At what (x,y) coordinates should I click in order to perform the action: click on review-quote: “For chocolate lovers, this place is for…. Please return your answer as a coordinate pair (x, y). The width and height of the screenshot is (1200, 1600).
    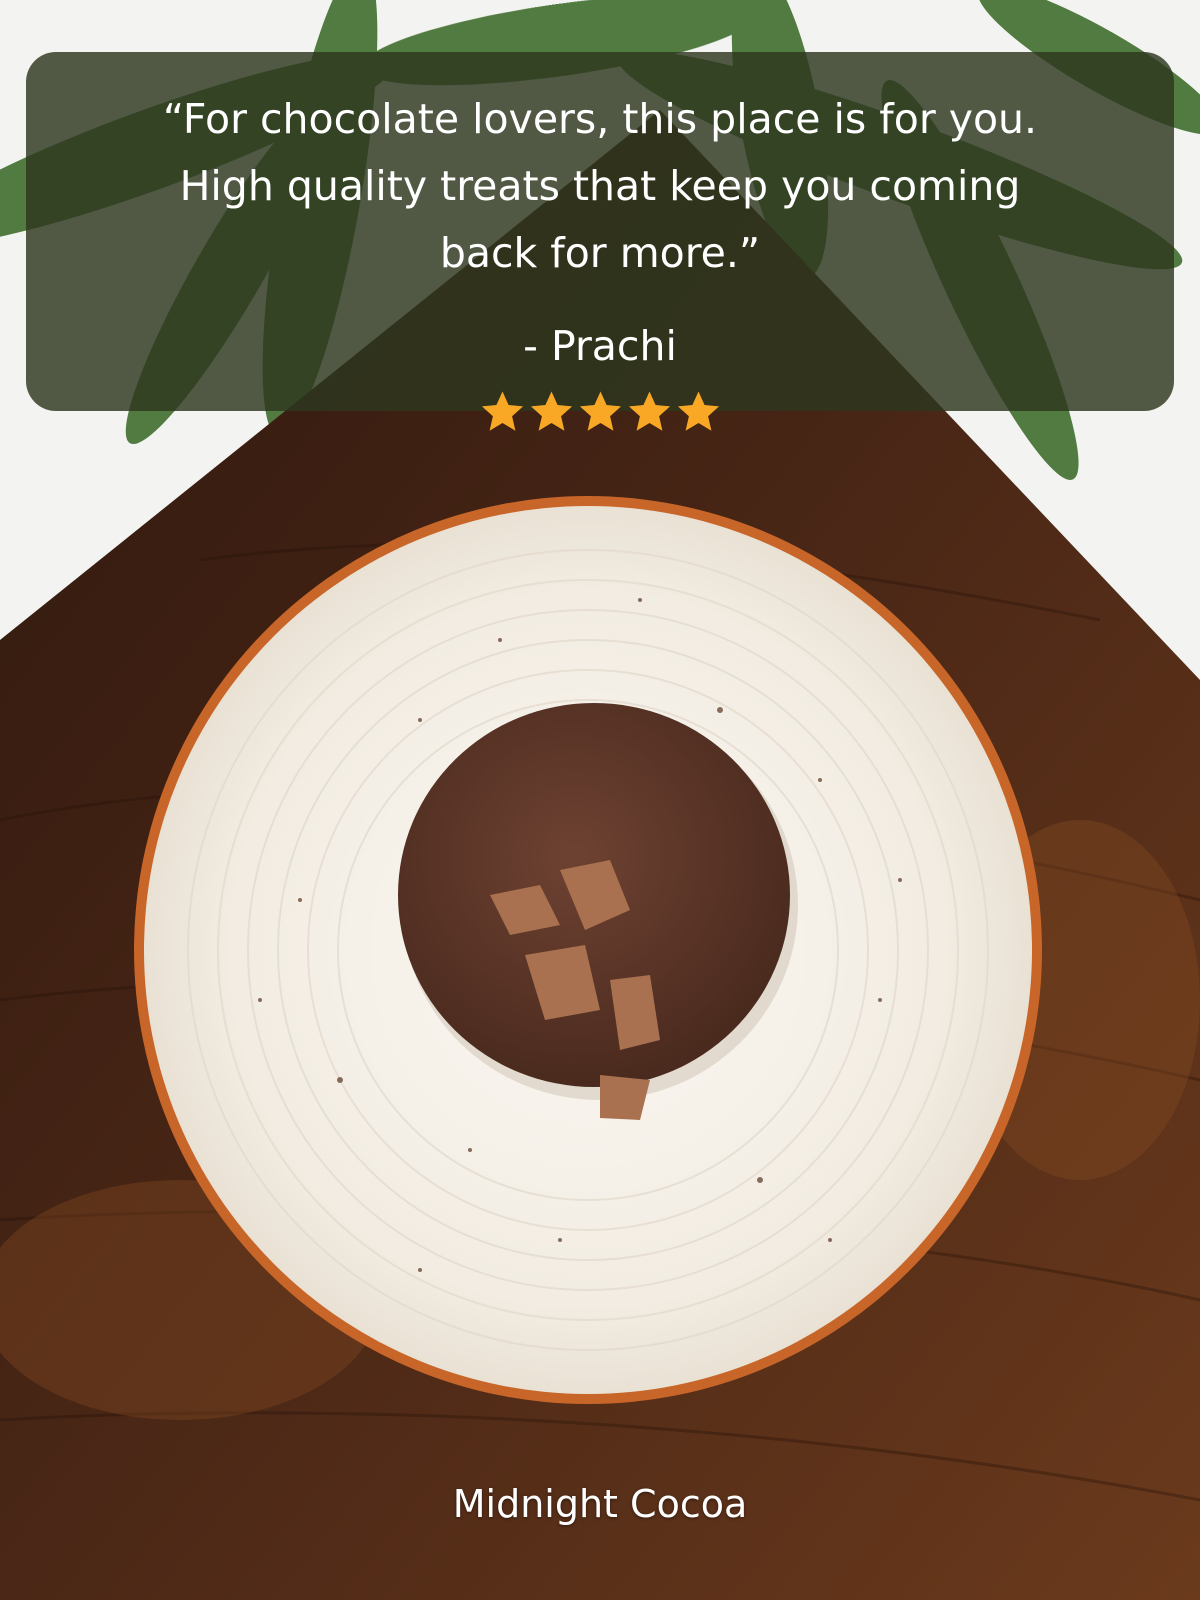
    Looking at the image, I should click on (600, 208).